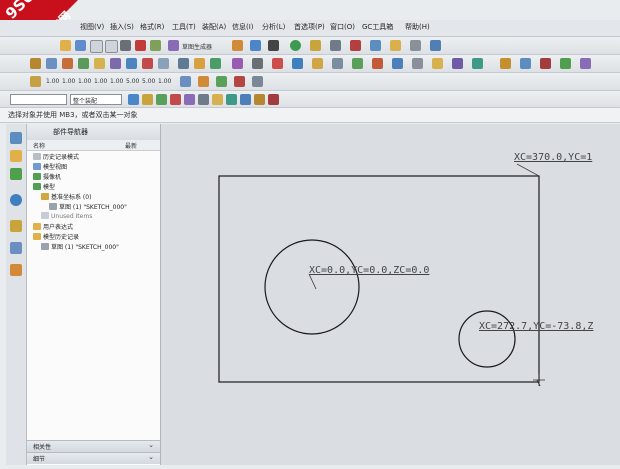 The height and width of the screenshot is (469, 620). What do you see at coordinates (184, 27) in the screenshot?
I see `menu-tools: 工具(T)` at bounding box center [184, 27].